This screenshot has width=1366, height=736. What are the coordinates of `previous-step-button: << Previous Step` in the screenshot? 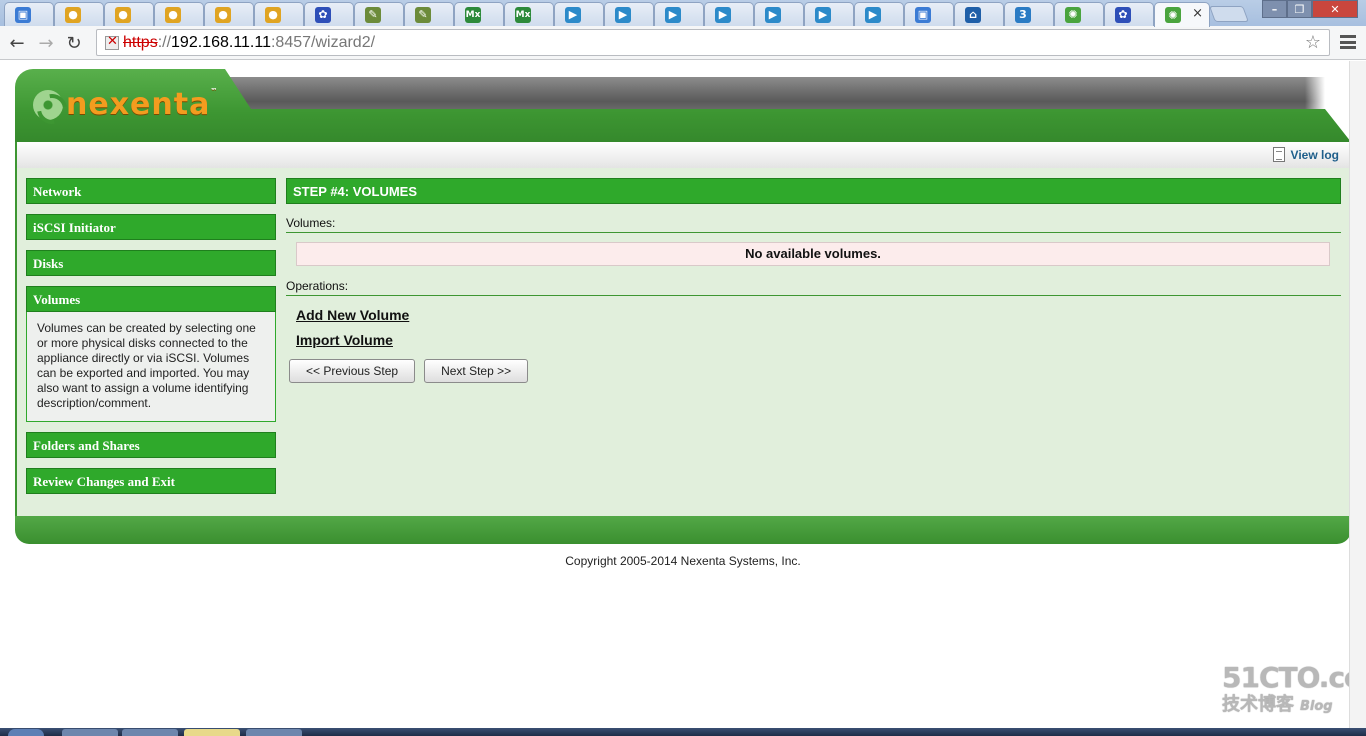 It's located at (352, 371).